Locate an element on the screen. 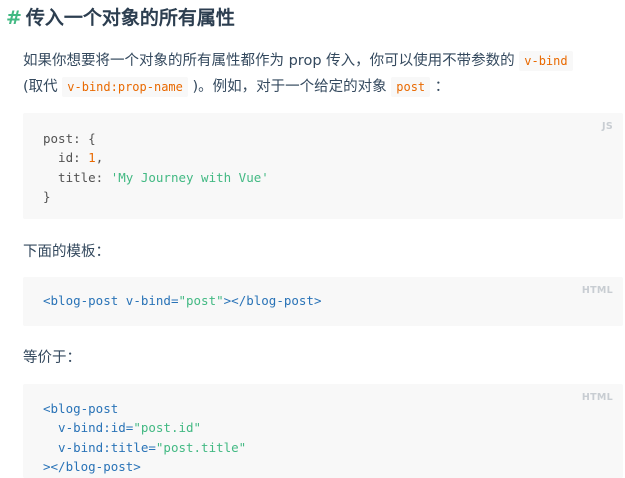 Image resolution: width=625 pixels, height=478 pixels. heading-anchor-link: # is located at coordinates (14, 18).